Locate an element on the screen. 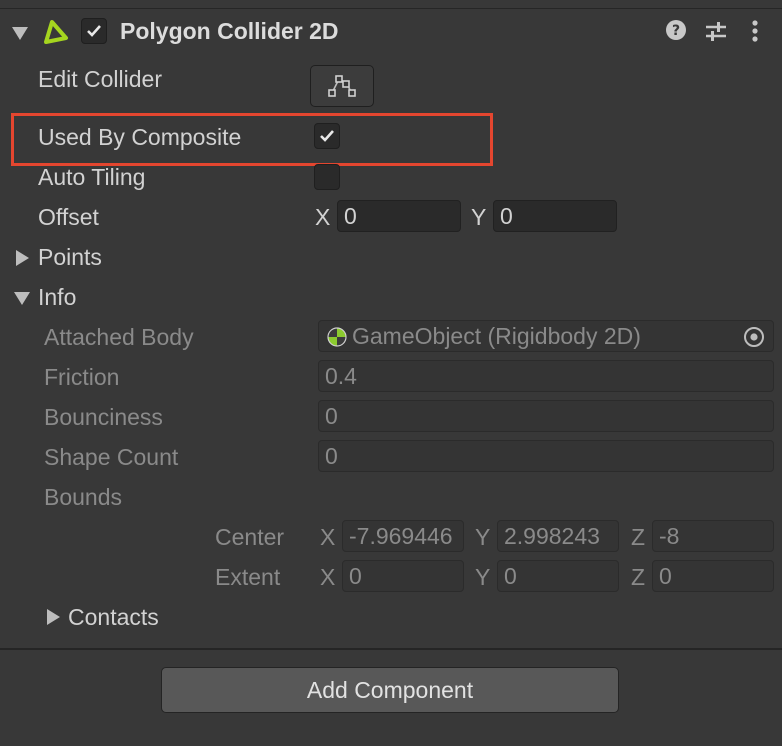  highlight-box is located at coordinates (252, 139).